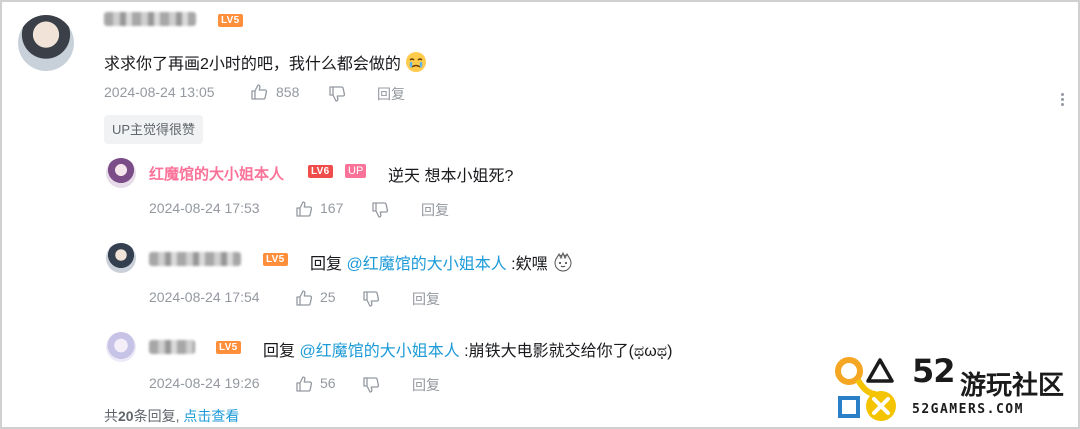 The image size is (1080, 429). Describe the element at coordinates (865, 389) in the screenshot. I see `watermark-logo-icon` at that location.